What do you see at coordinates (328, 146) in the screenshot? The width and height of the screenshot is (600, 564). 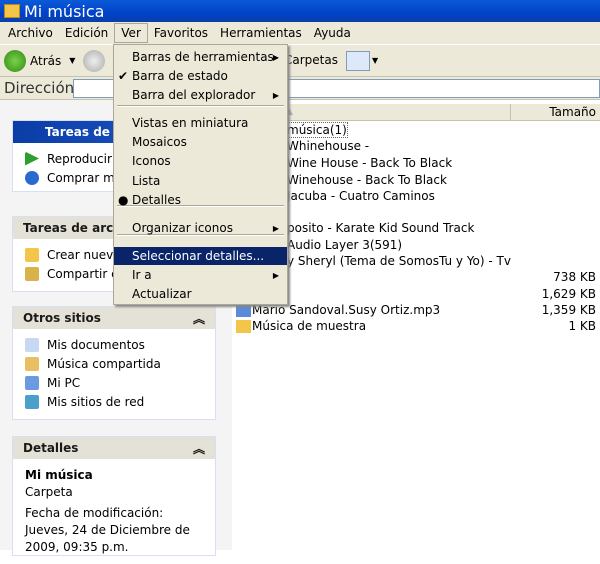 I see `file-name: Whinehouse -` at bounding box center [328, 146].